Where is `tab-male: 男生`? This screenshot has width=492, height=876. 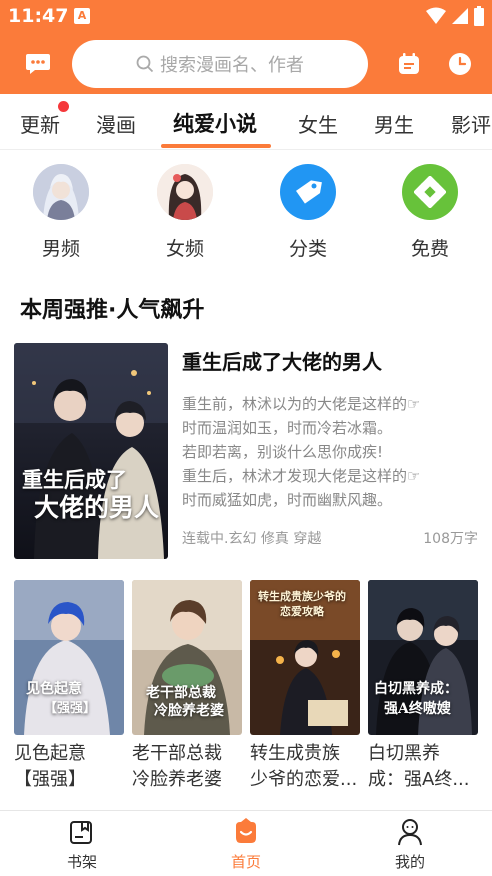
tab-male: 男生 is located at coordinates (394, 123).